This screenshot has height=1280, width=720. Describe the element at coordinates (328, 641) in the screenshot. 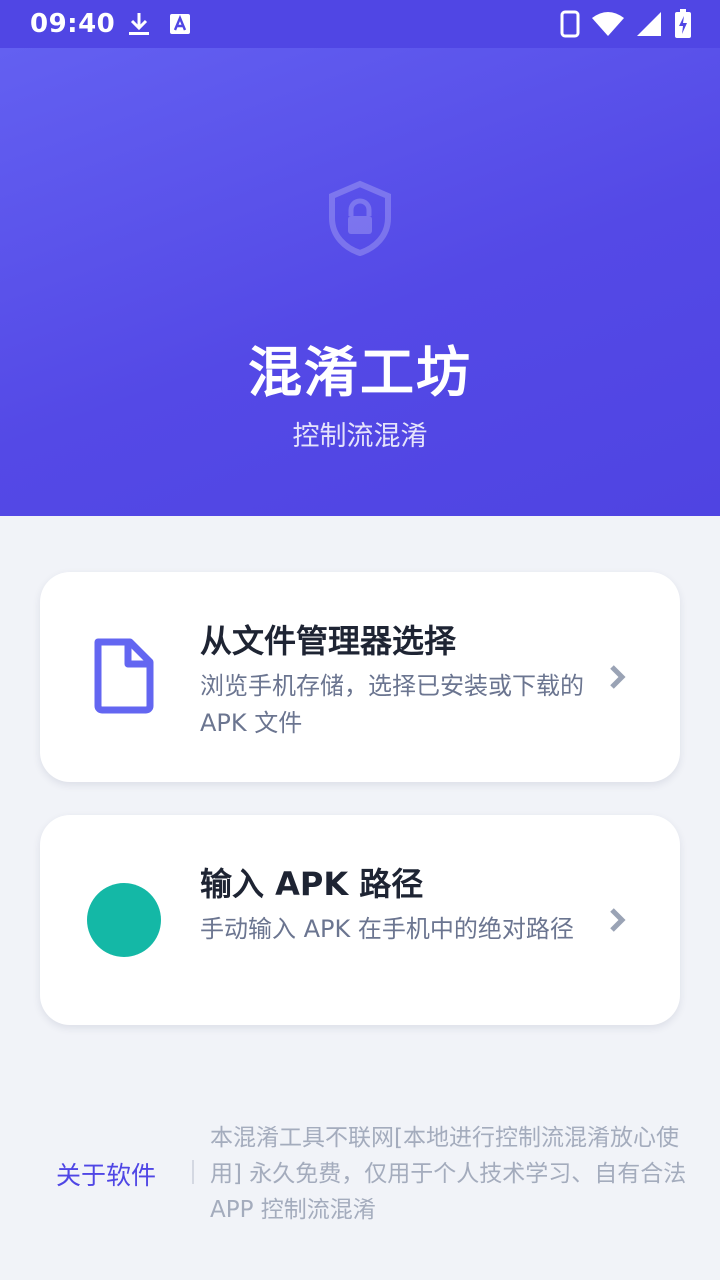

I see `option-title: 从文件管理器选择` at that location.